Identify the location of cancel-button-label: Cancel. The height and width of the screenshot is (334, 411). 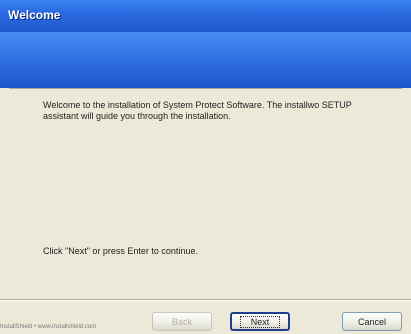
(371, 321).